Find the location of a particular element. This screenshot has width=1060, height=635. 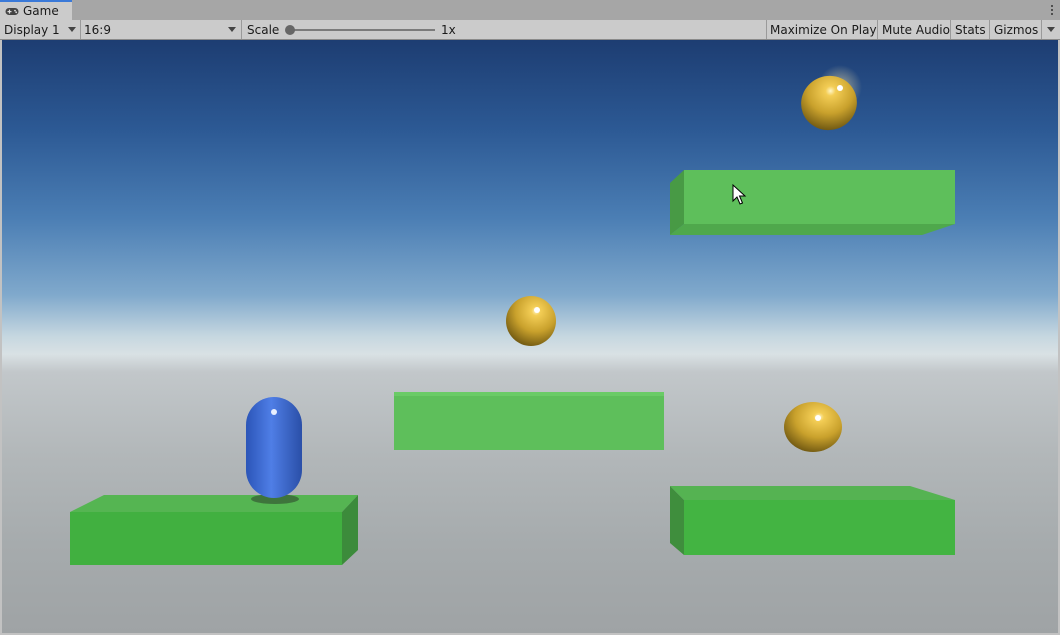

tab-bar: Game is located at coordinates (530, 10).